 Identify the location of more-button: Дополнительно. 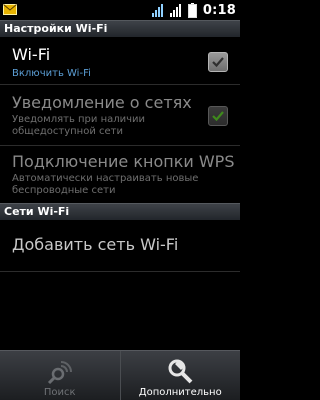
(180, 375).